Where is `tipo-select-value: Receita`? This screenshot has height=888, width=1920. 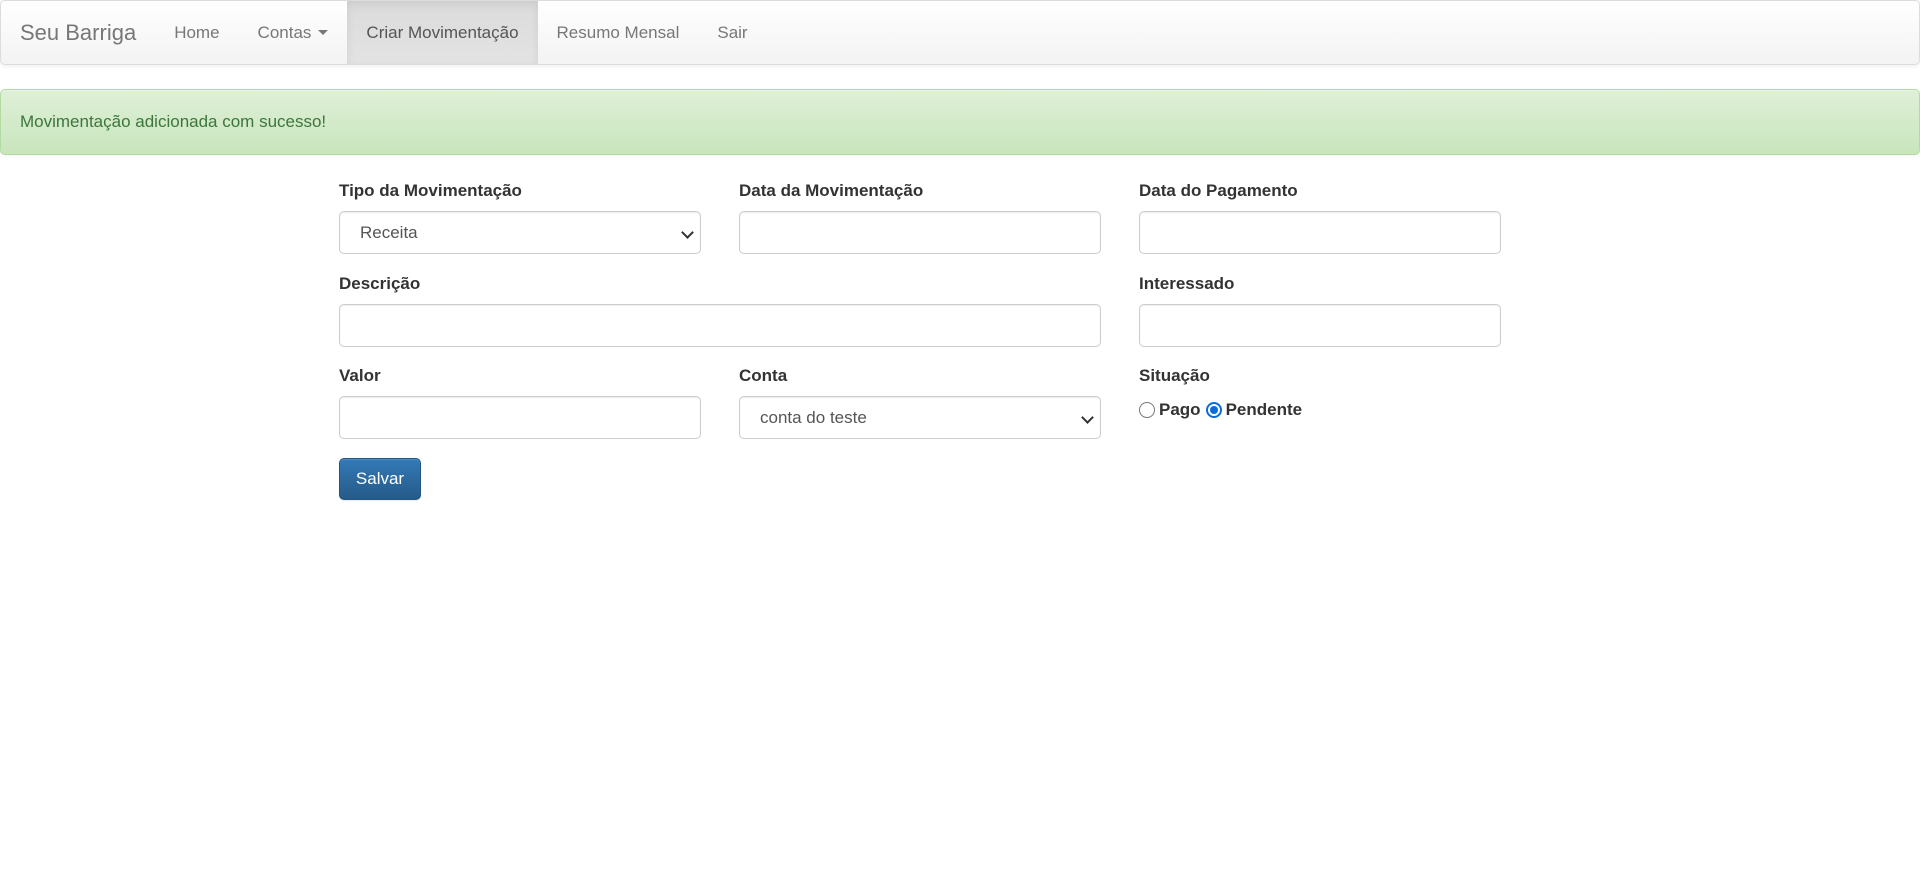
tipo-select-value: Receita is located at coordinates (389, 232).